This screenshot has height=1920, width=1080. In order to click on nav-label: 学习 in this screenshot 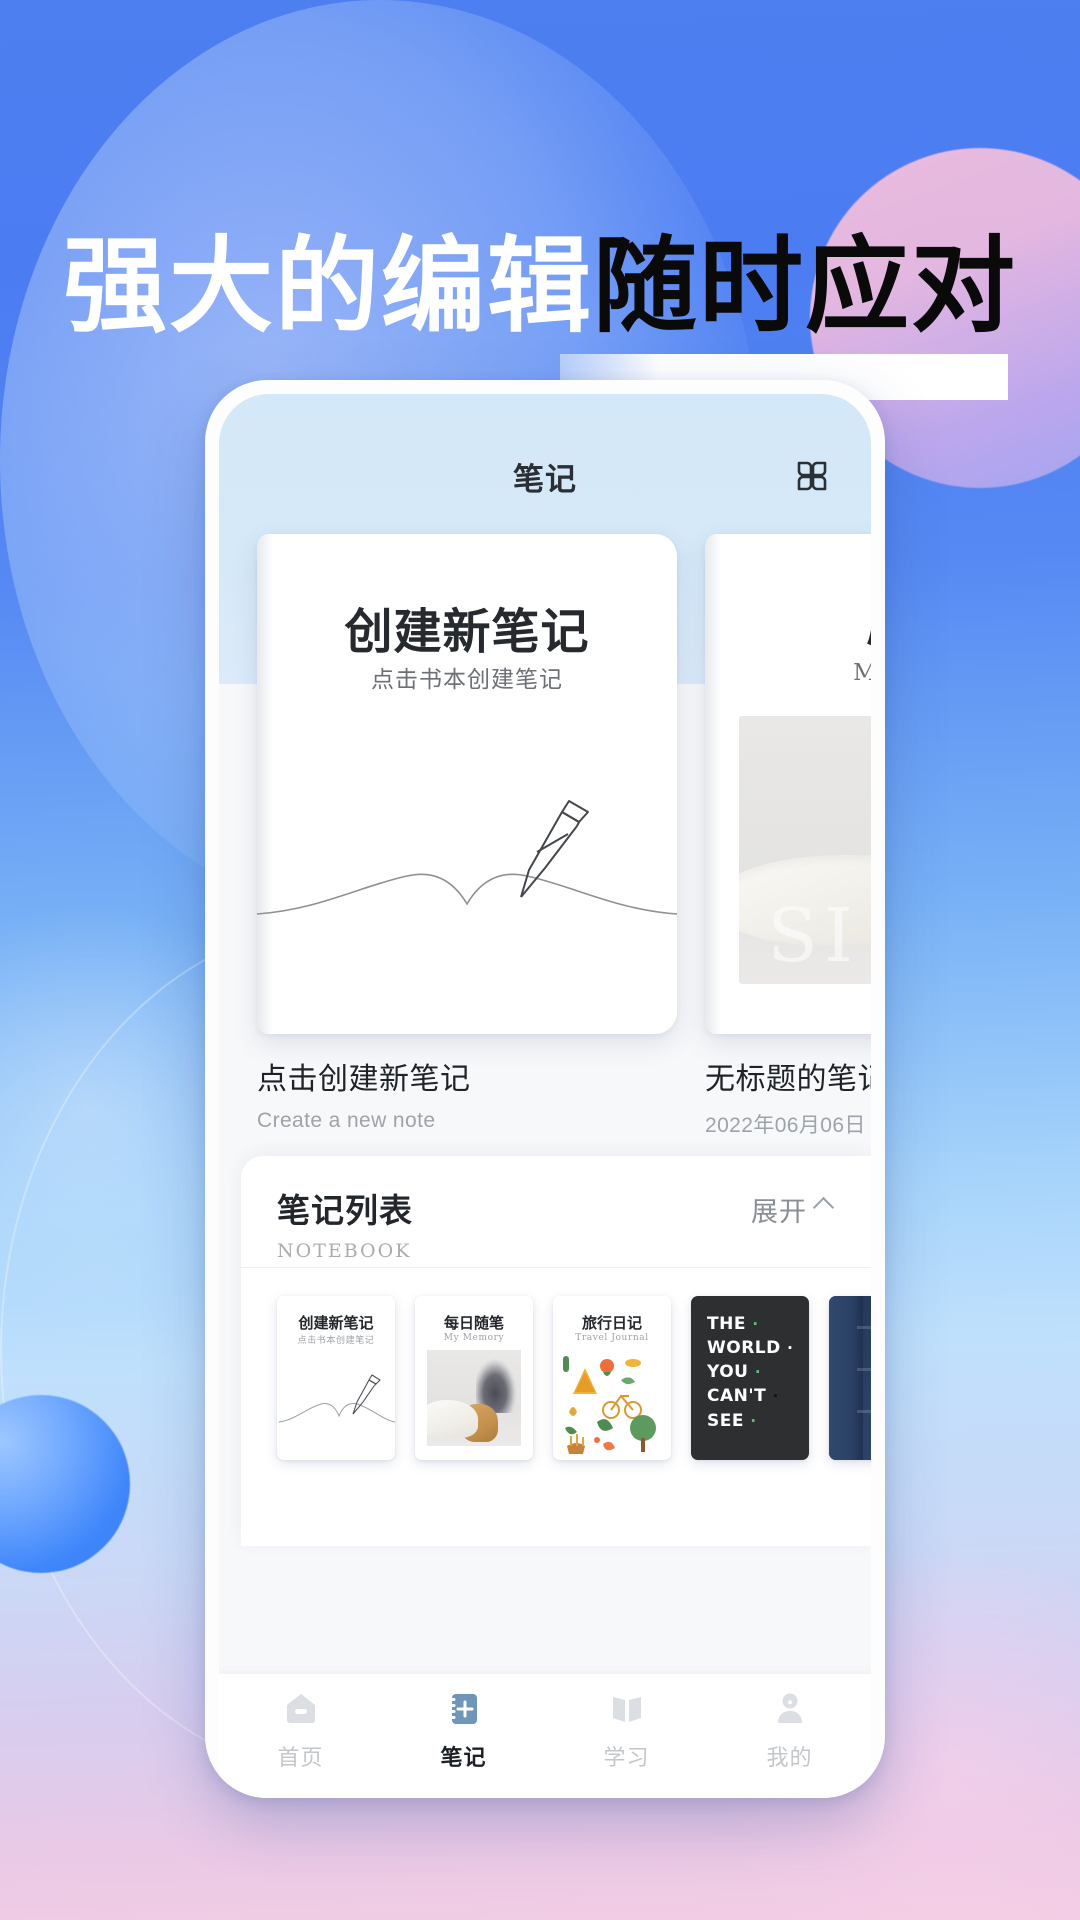, I will do `click(626, 1758)`.